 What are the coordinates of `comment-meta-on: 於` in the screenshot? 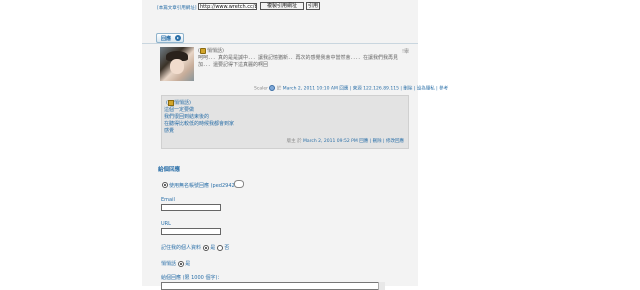 It's located at (279, 89).